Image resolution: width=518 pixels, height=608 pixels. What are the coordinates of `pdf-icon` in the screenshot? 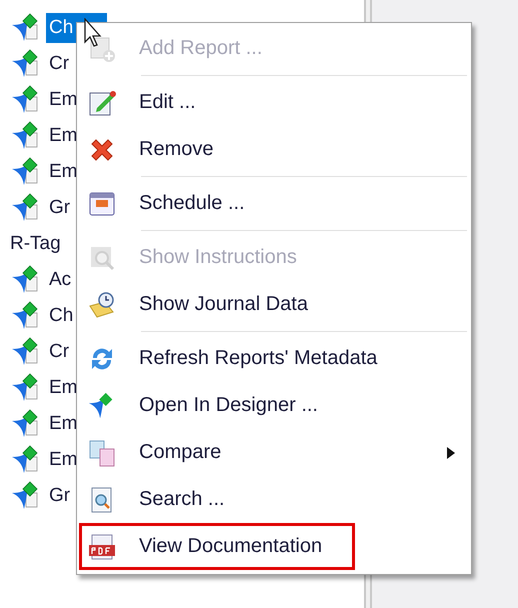 It's located at (102, 547).